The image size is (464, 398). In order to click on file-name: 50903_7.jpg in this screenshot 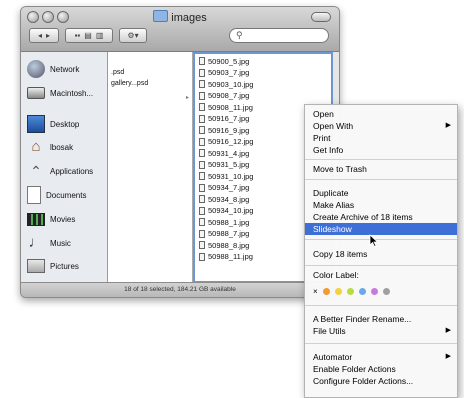, I will do `click(229, 72)`.